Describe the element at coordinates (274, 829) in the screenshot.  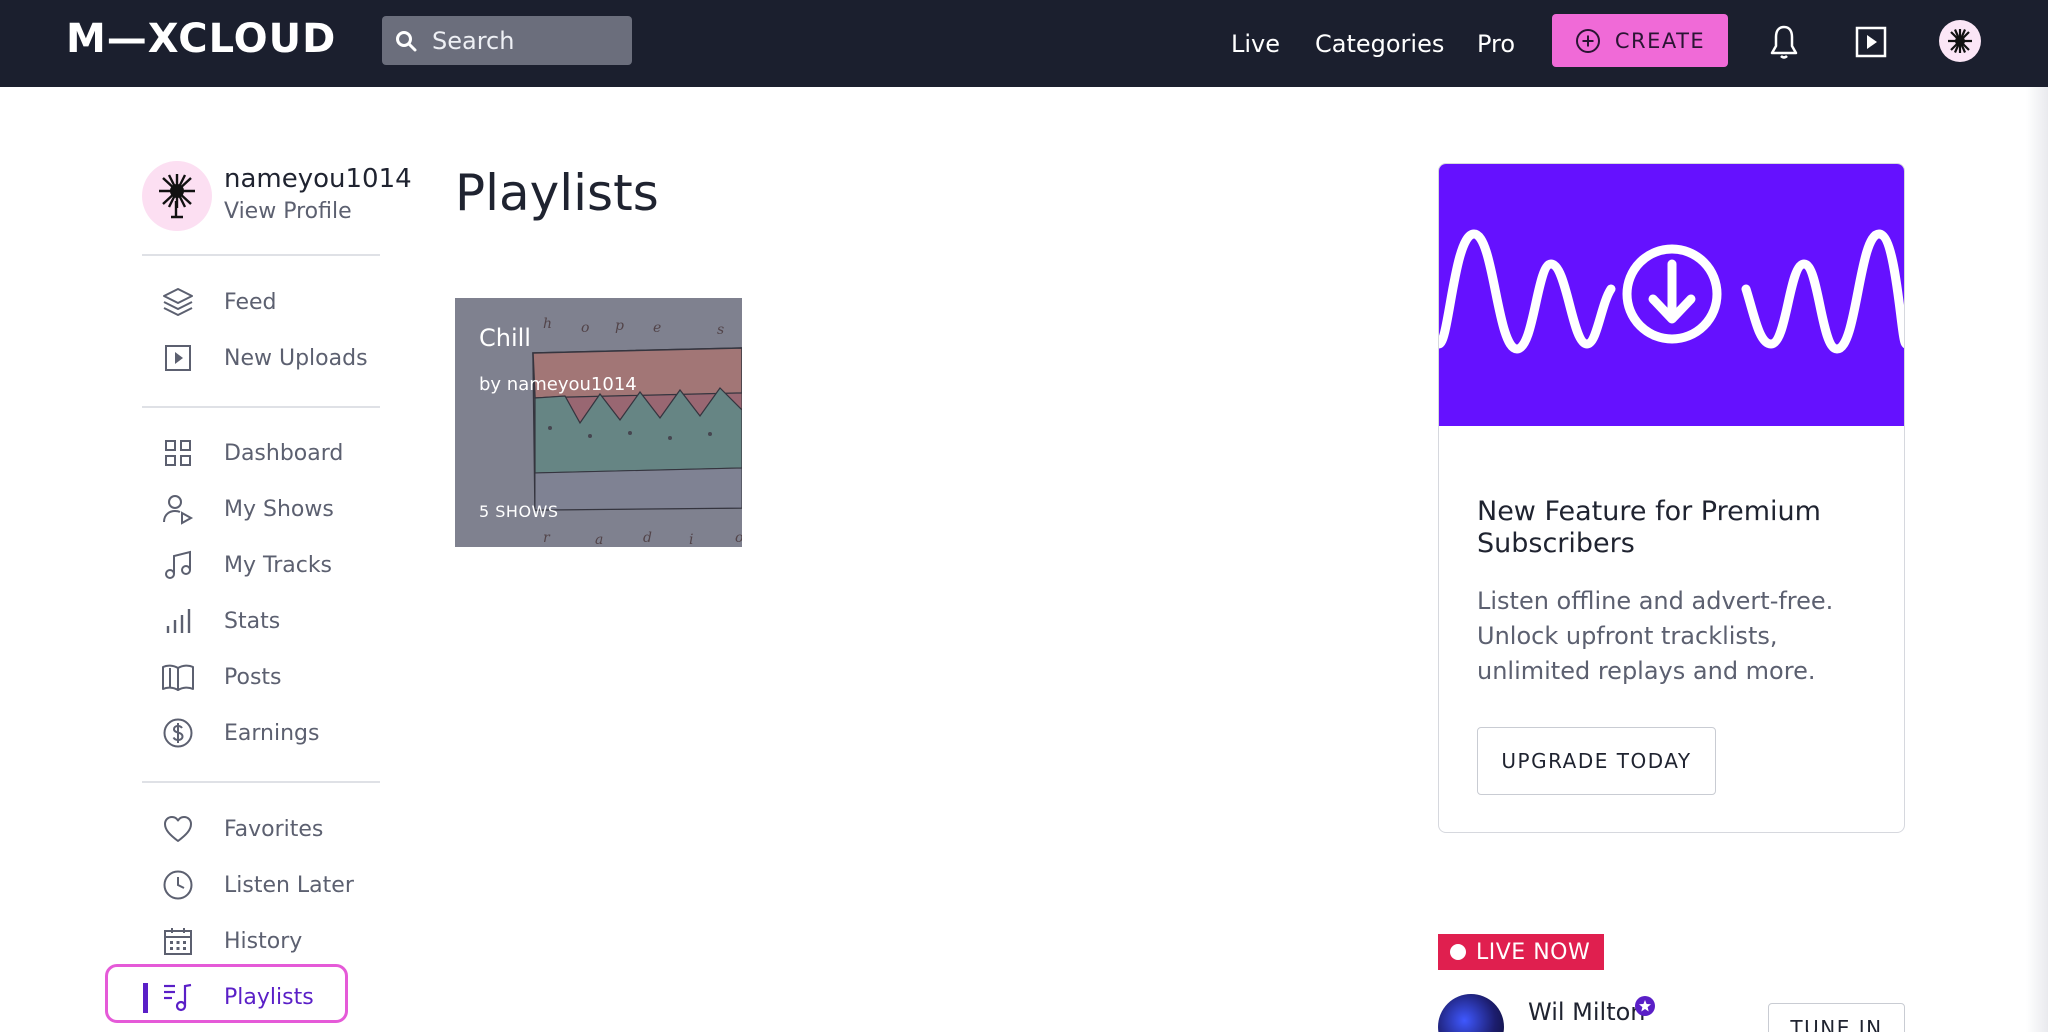
I see `sidebar-item-label: Favorites` at that location.